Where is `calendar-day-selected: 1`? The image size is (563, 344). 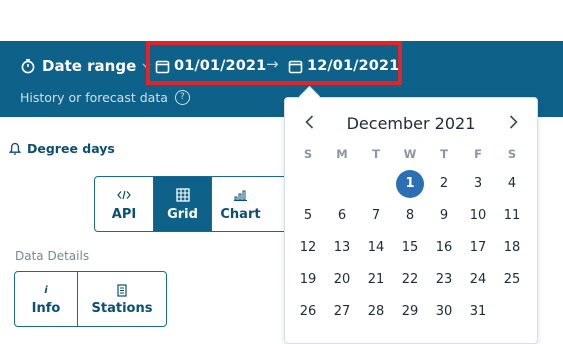 calendar-day-selected: 1 is located at coordinates (410, 184).